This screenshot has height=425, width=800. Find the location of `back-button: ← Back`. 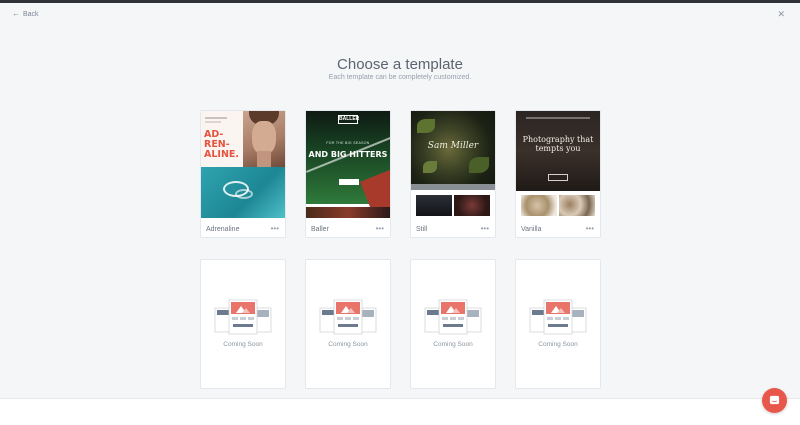

back-button: ← Back is located at coordinates (25, 14).